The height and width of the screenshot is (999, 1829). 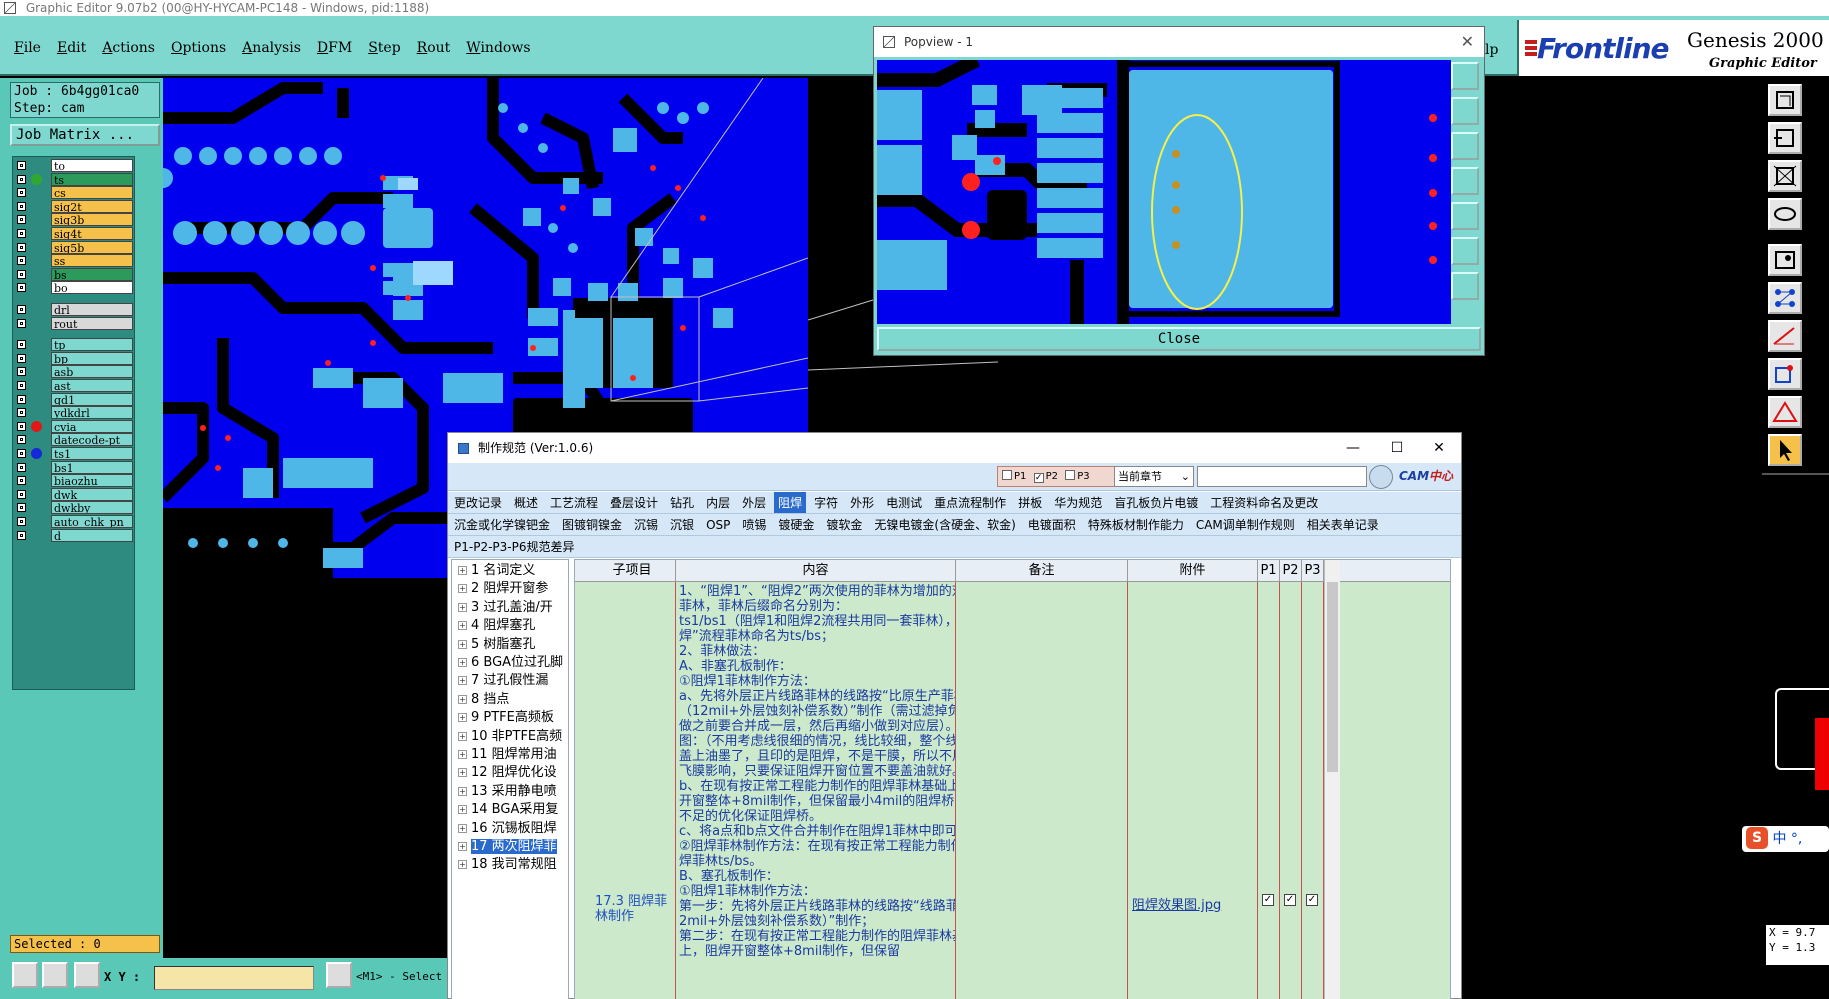 What do you see at coordinates (1164, 192) in the screenshot?
I see `popview-canvas` at bounding box center [1164, 192].